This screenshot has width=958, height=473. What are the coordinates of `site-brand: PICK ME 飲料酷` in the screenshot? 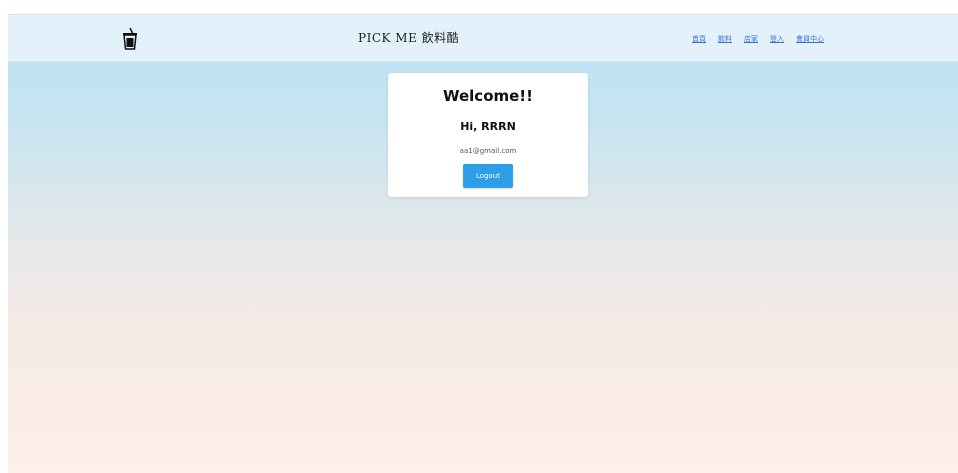 It's located at (428, 38).